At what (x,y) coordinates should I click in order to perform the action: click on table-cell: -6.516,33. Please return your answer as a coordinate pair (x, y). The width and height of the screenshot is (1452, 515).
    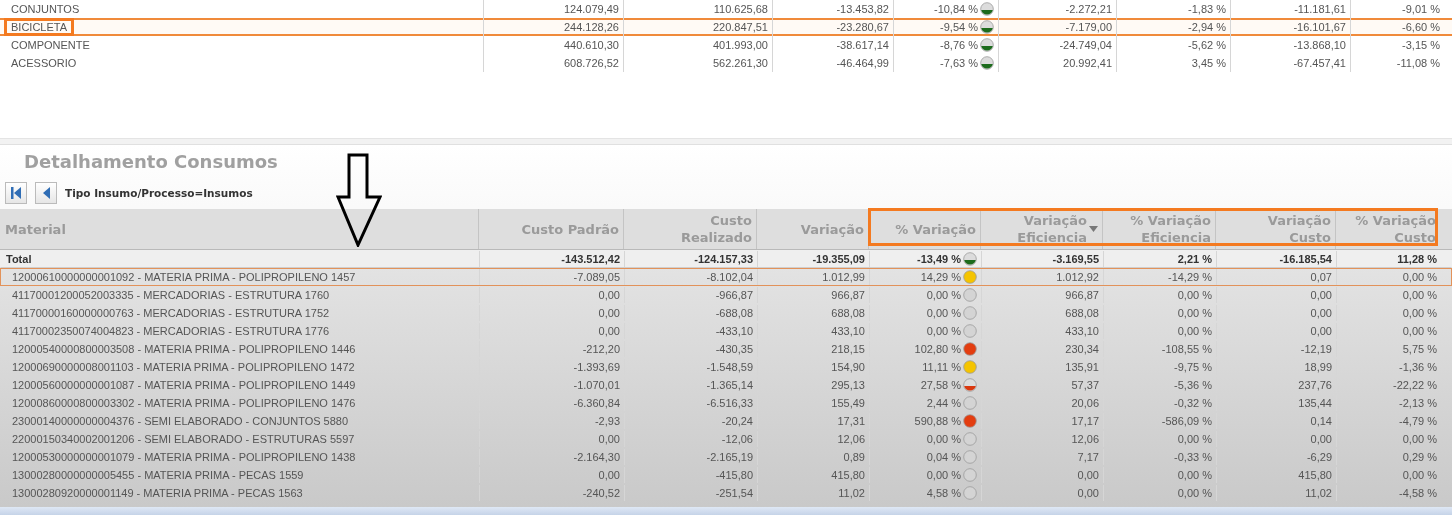
    Looking at the image, I should click on (690, 403).